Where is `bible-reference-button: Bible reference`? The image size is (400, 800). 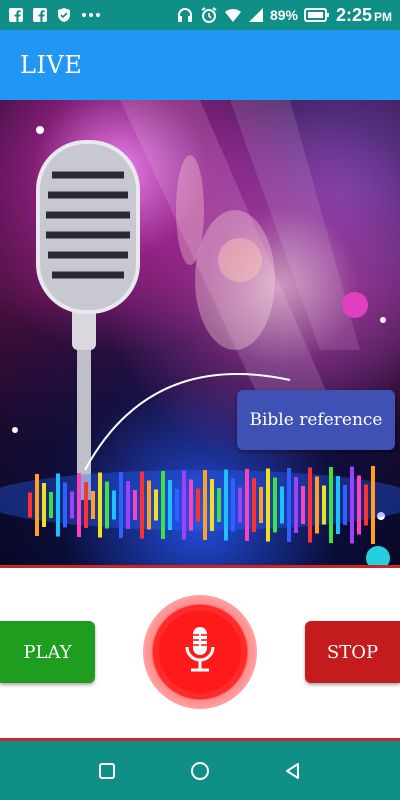
bible-reference-button: Bible reference is located at coordinates (316, 420).